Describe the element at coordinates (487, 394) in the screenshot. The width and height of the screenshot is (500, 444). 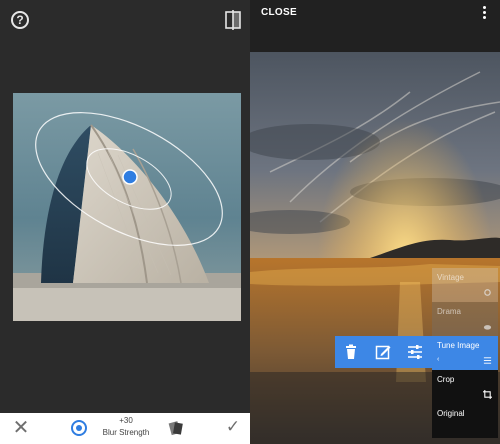
I see `crop-icon` at that location.